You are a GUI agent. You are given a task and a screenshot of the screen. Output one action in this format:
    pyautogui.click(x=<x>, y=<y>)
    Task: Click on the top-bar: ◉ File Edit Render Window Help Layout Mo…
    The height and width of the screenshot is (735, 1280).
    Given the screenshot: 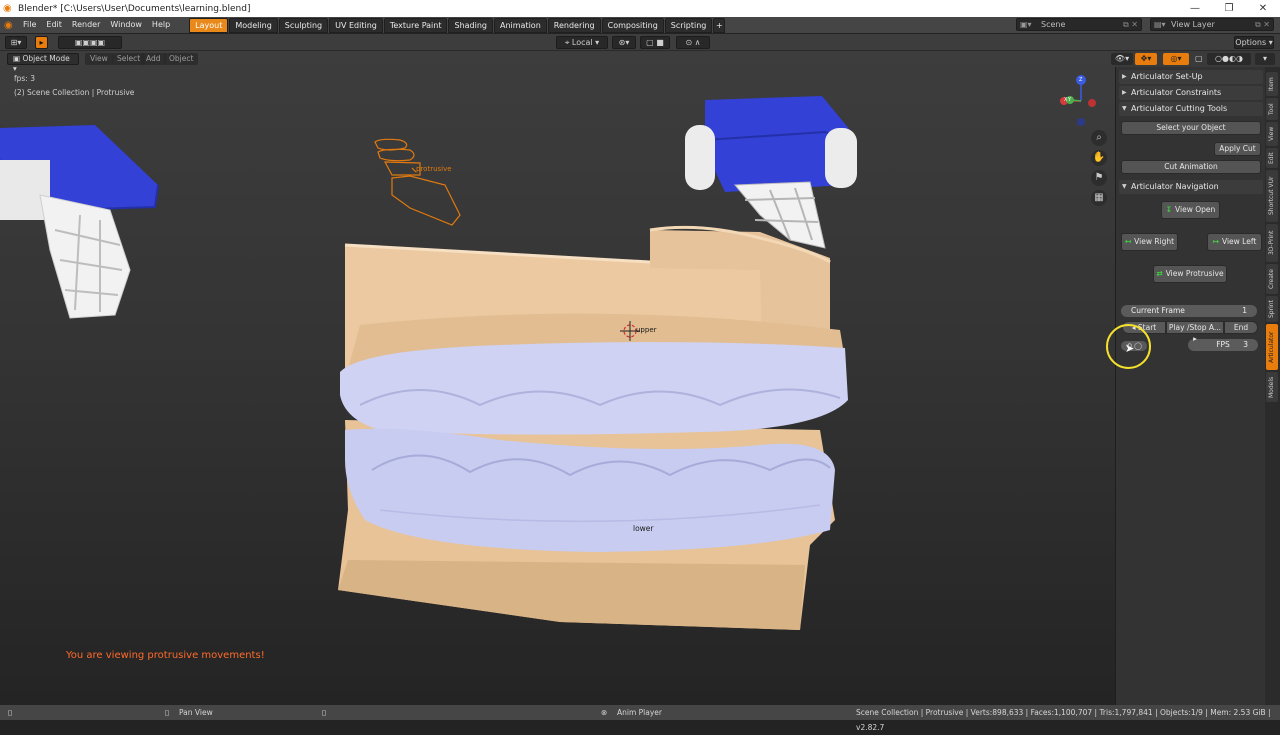 What is the action you would take?
    pyautogui.click(x=640, y=25)
    